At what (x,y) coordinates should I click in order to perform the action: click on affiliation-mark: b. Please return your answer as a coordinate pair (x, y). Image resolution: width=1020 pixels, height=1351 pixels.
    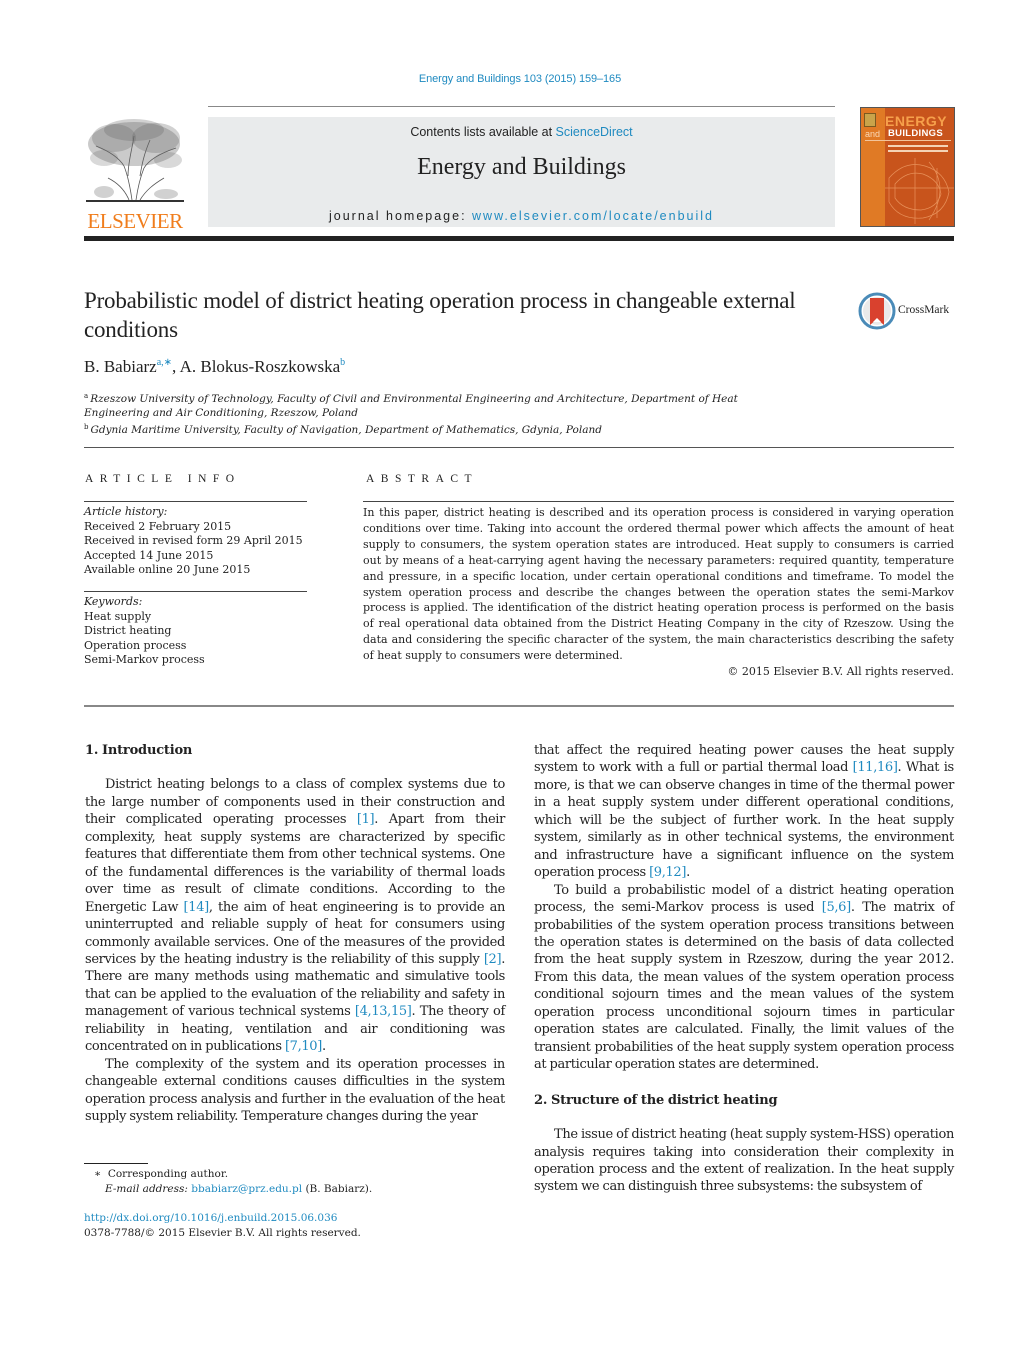
    Looking at the image, I should click on (86, 427).